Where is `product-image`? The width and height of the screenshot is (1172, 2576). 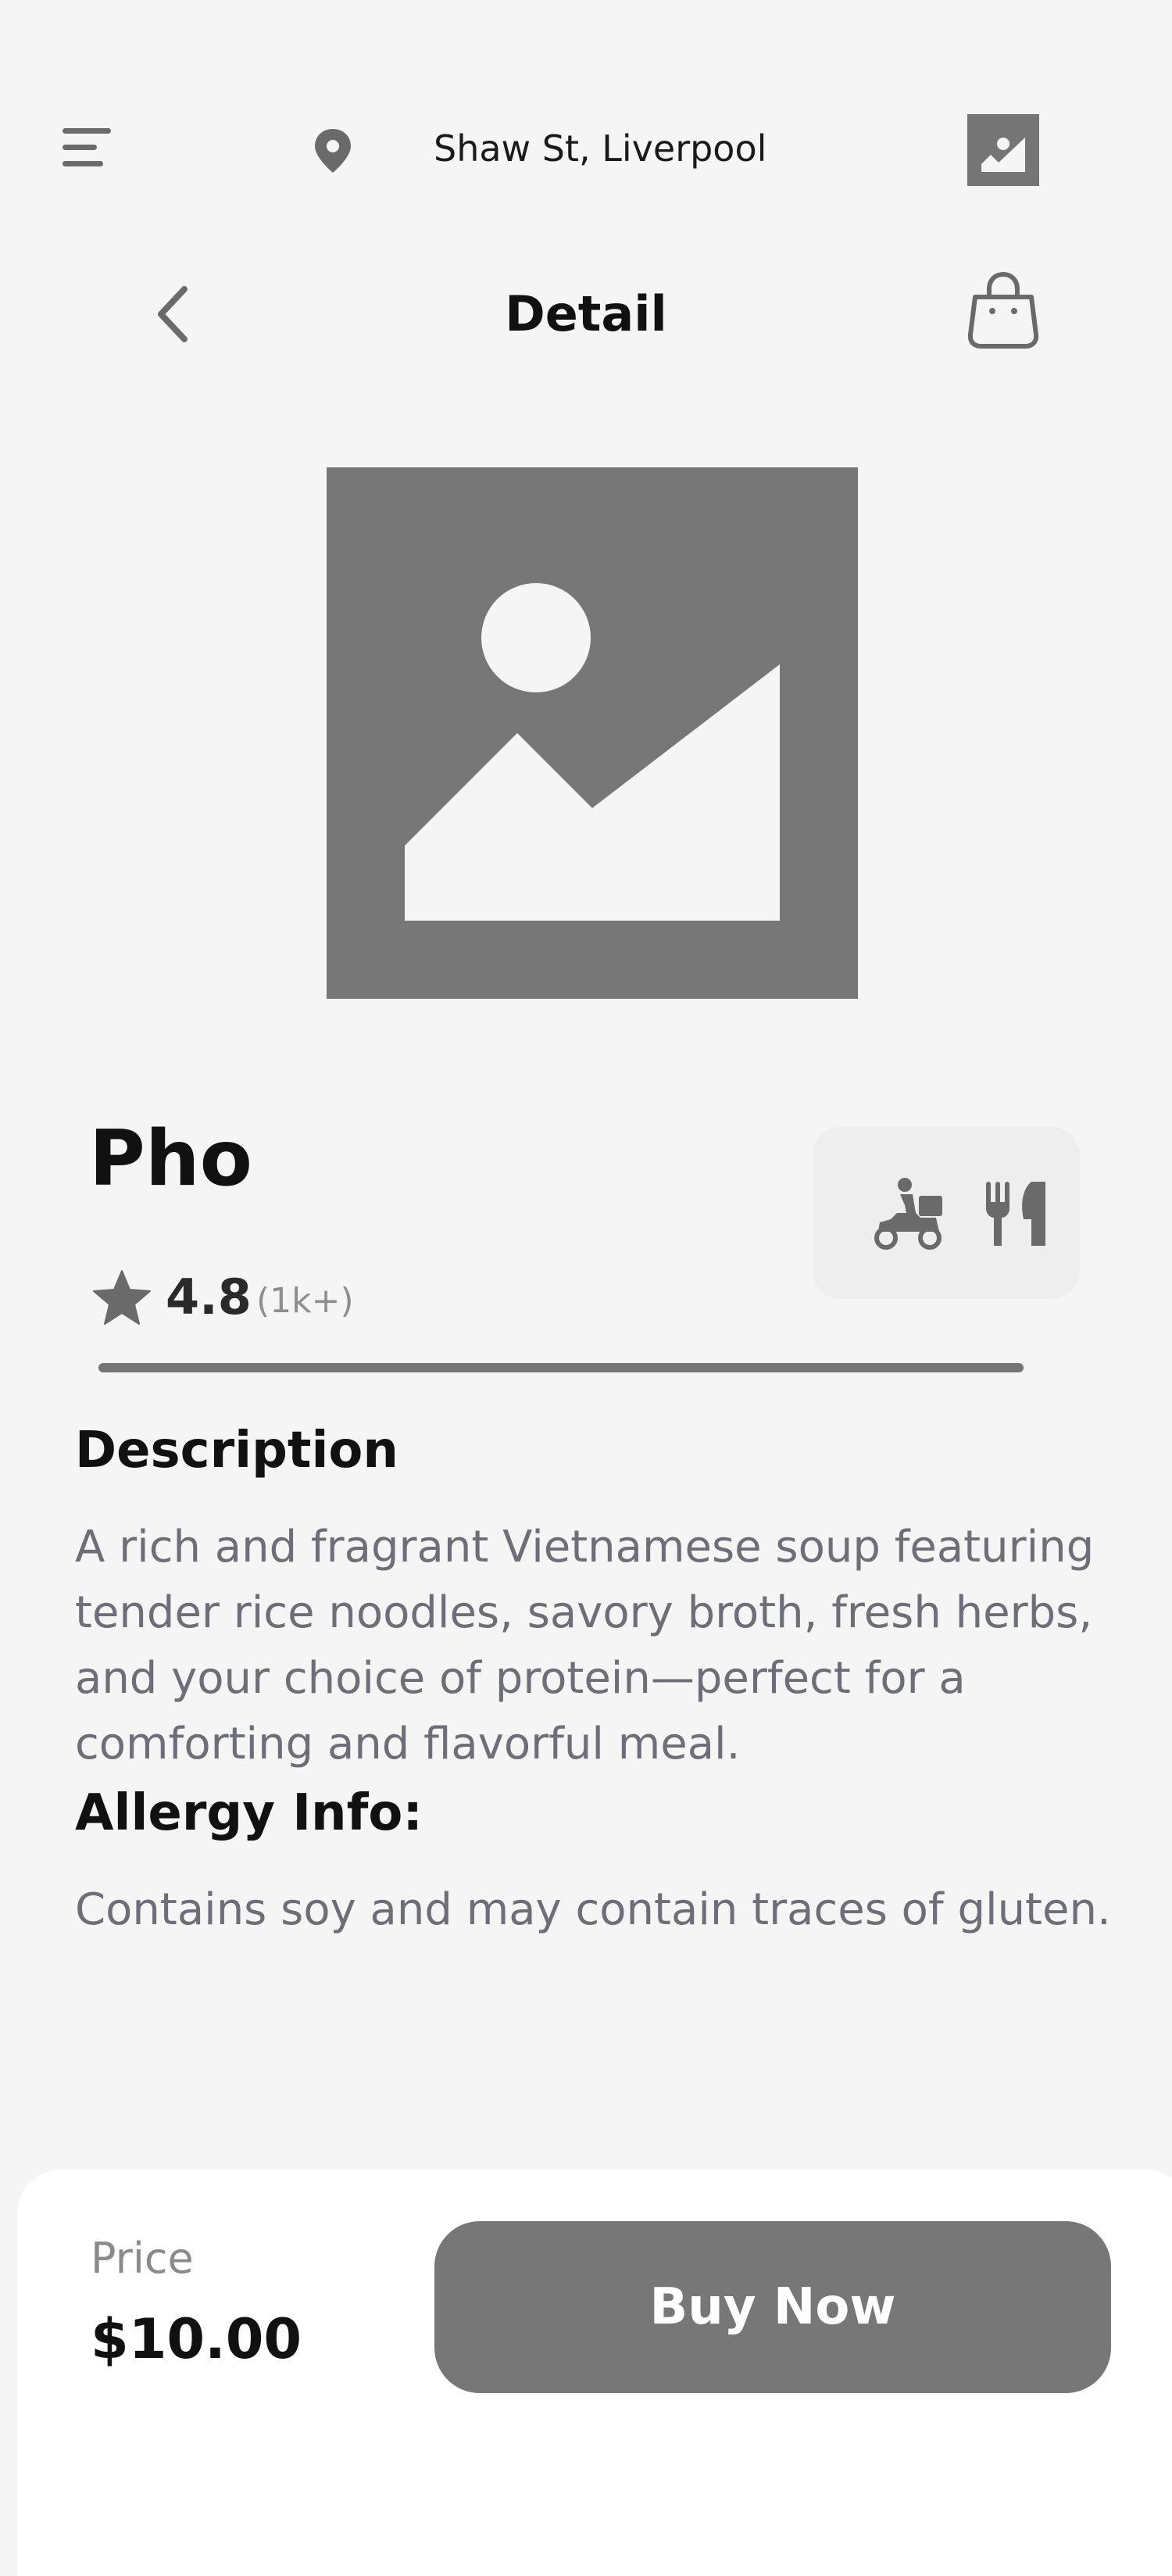 product-image is located at coordinates (592, 733).